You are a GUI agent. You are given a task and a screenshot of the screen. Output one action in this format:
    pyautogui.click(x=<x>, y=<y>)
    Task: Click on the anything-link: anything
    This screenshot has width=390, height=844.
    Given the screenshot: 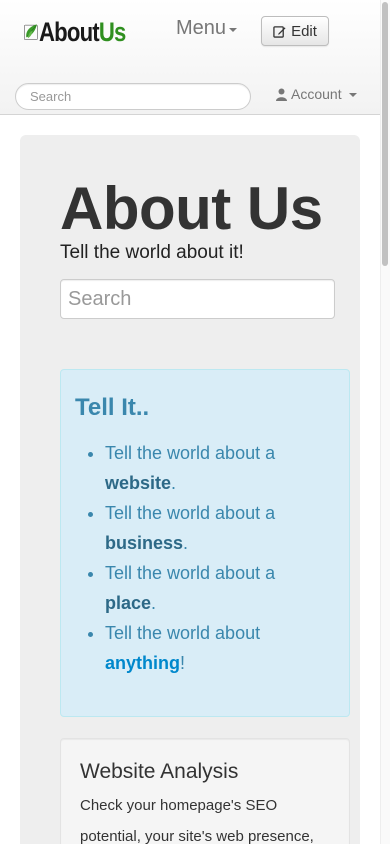 What is the action you would take?
    pyautogui.click(x=142, y=663)
    